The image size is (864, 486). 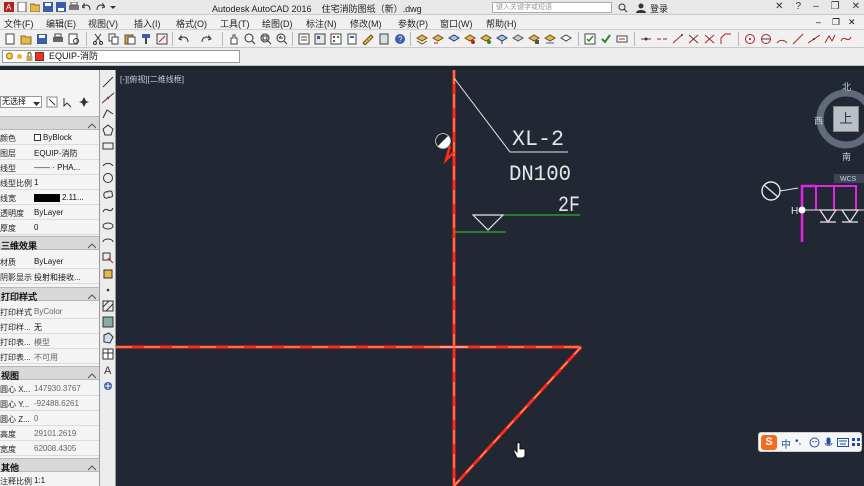 I want to click on prop-row: 线型比例 1, so click(x=49, y=182).